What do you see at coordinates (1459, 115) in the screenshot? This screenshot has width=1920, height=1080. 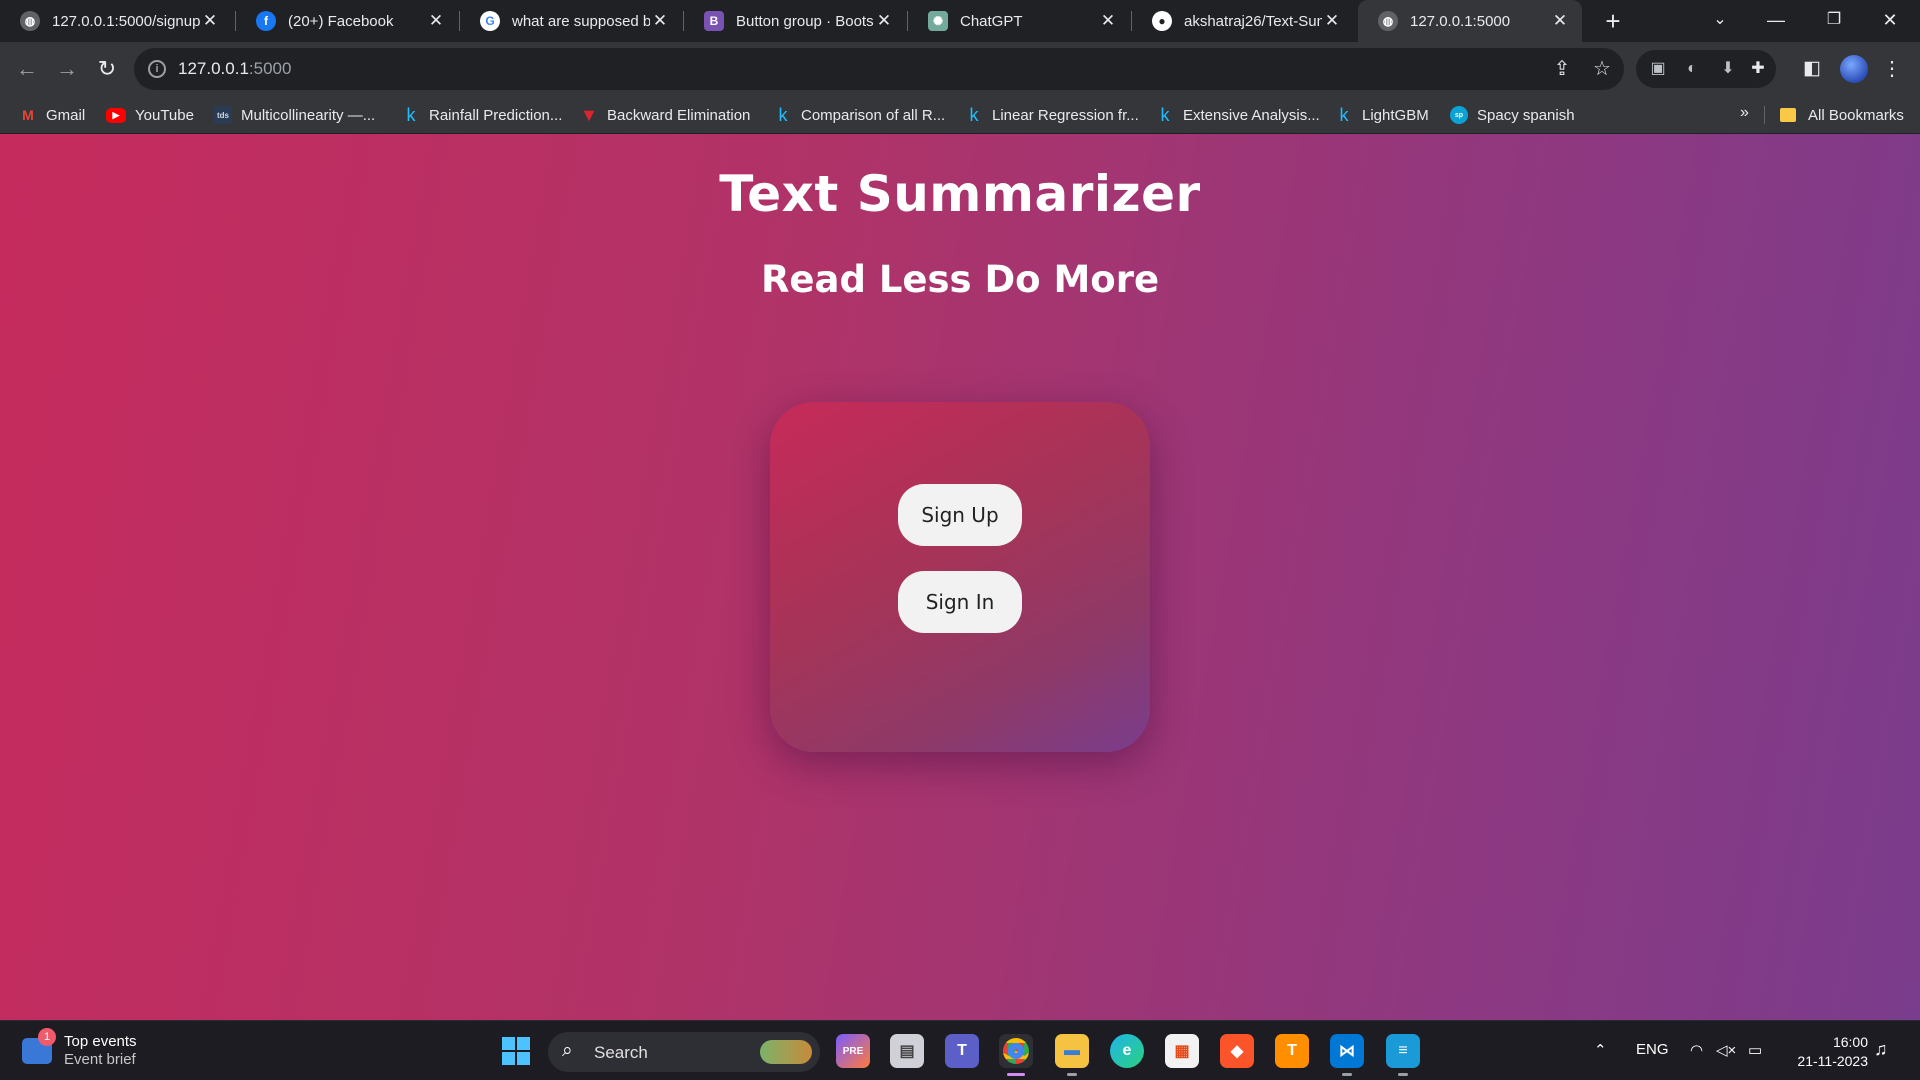 I see `spacy-icon: sp` at bounding box center [1459, 115].